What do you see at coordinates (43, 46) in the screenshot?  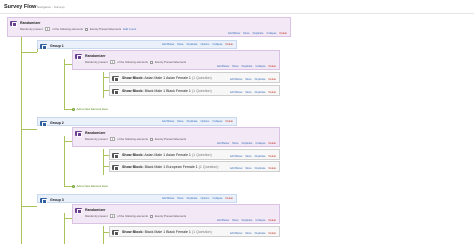 I see `group-icon` at bounding box center [43, 46].